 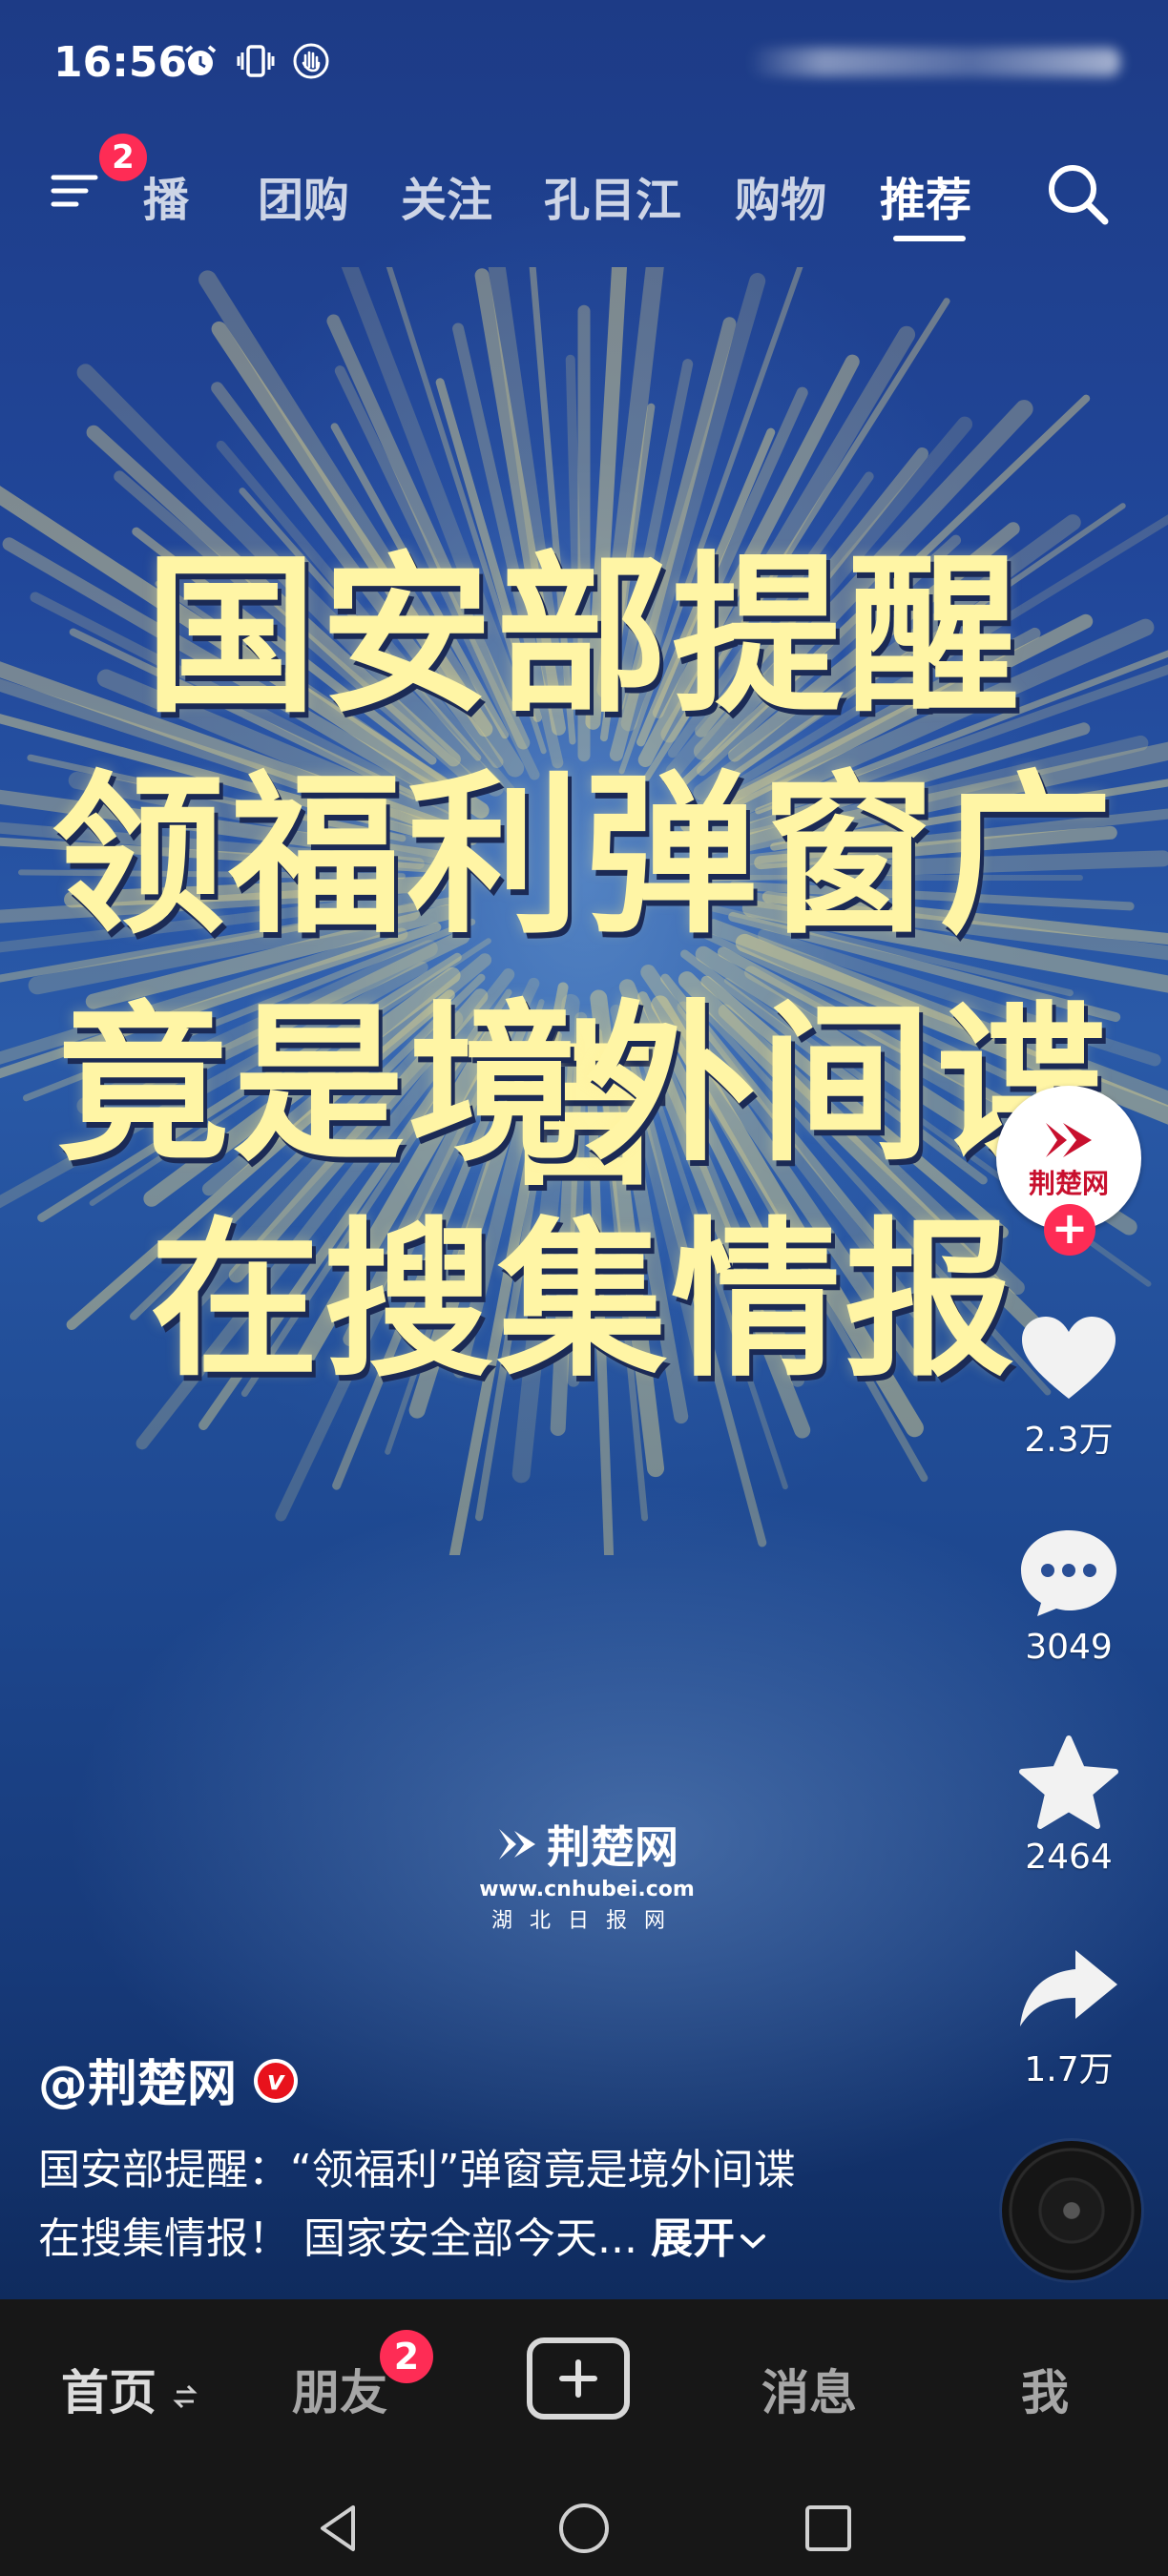 I want to click on caption-line-1: 国安部提醒：“领福利”弹窗竟是境外间谍, so click(x=417, y=2170).